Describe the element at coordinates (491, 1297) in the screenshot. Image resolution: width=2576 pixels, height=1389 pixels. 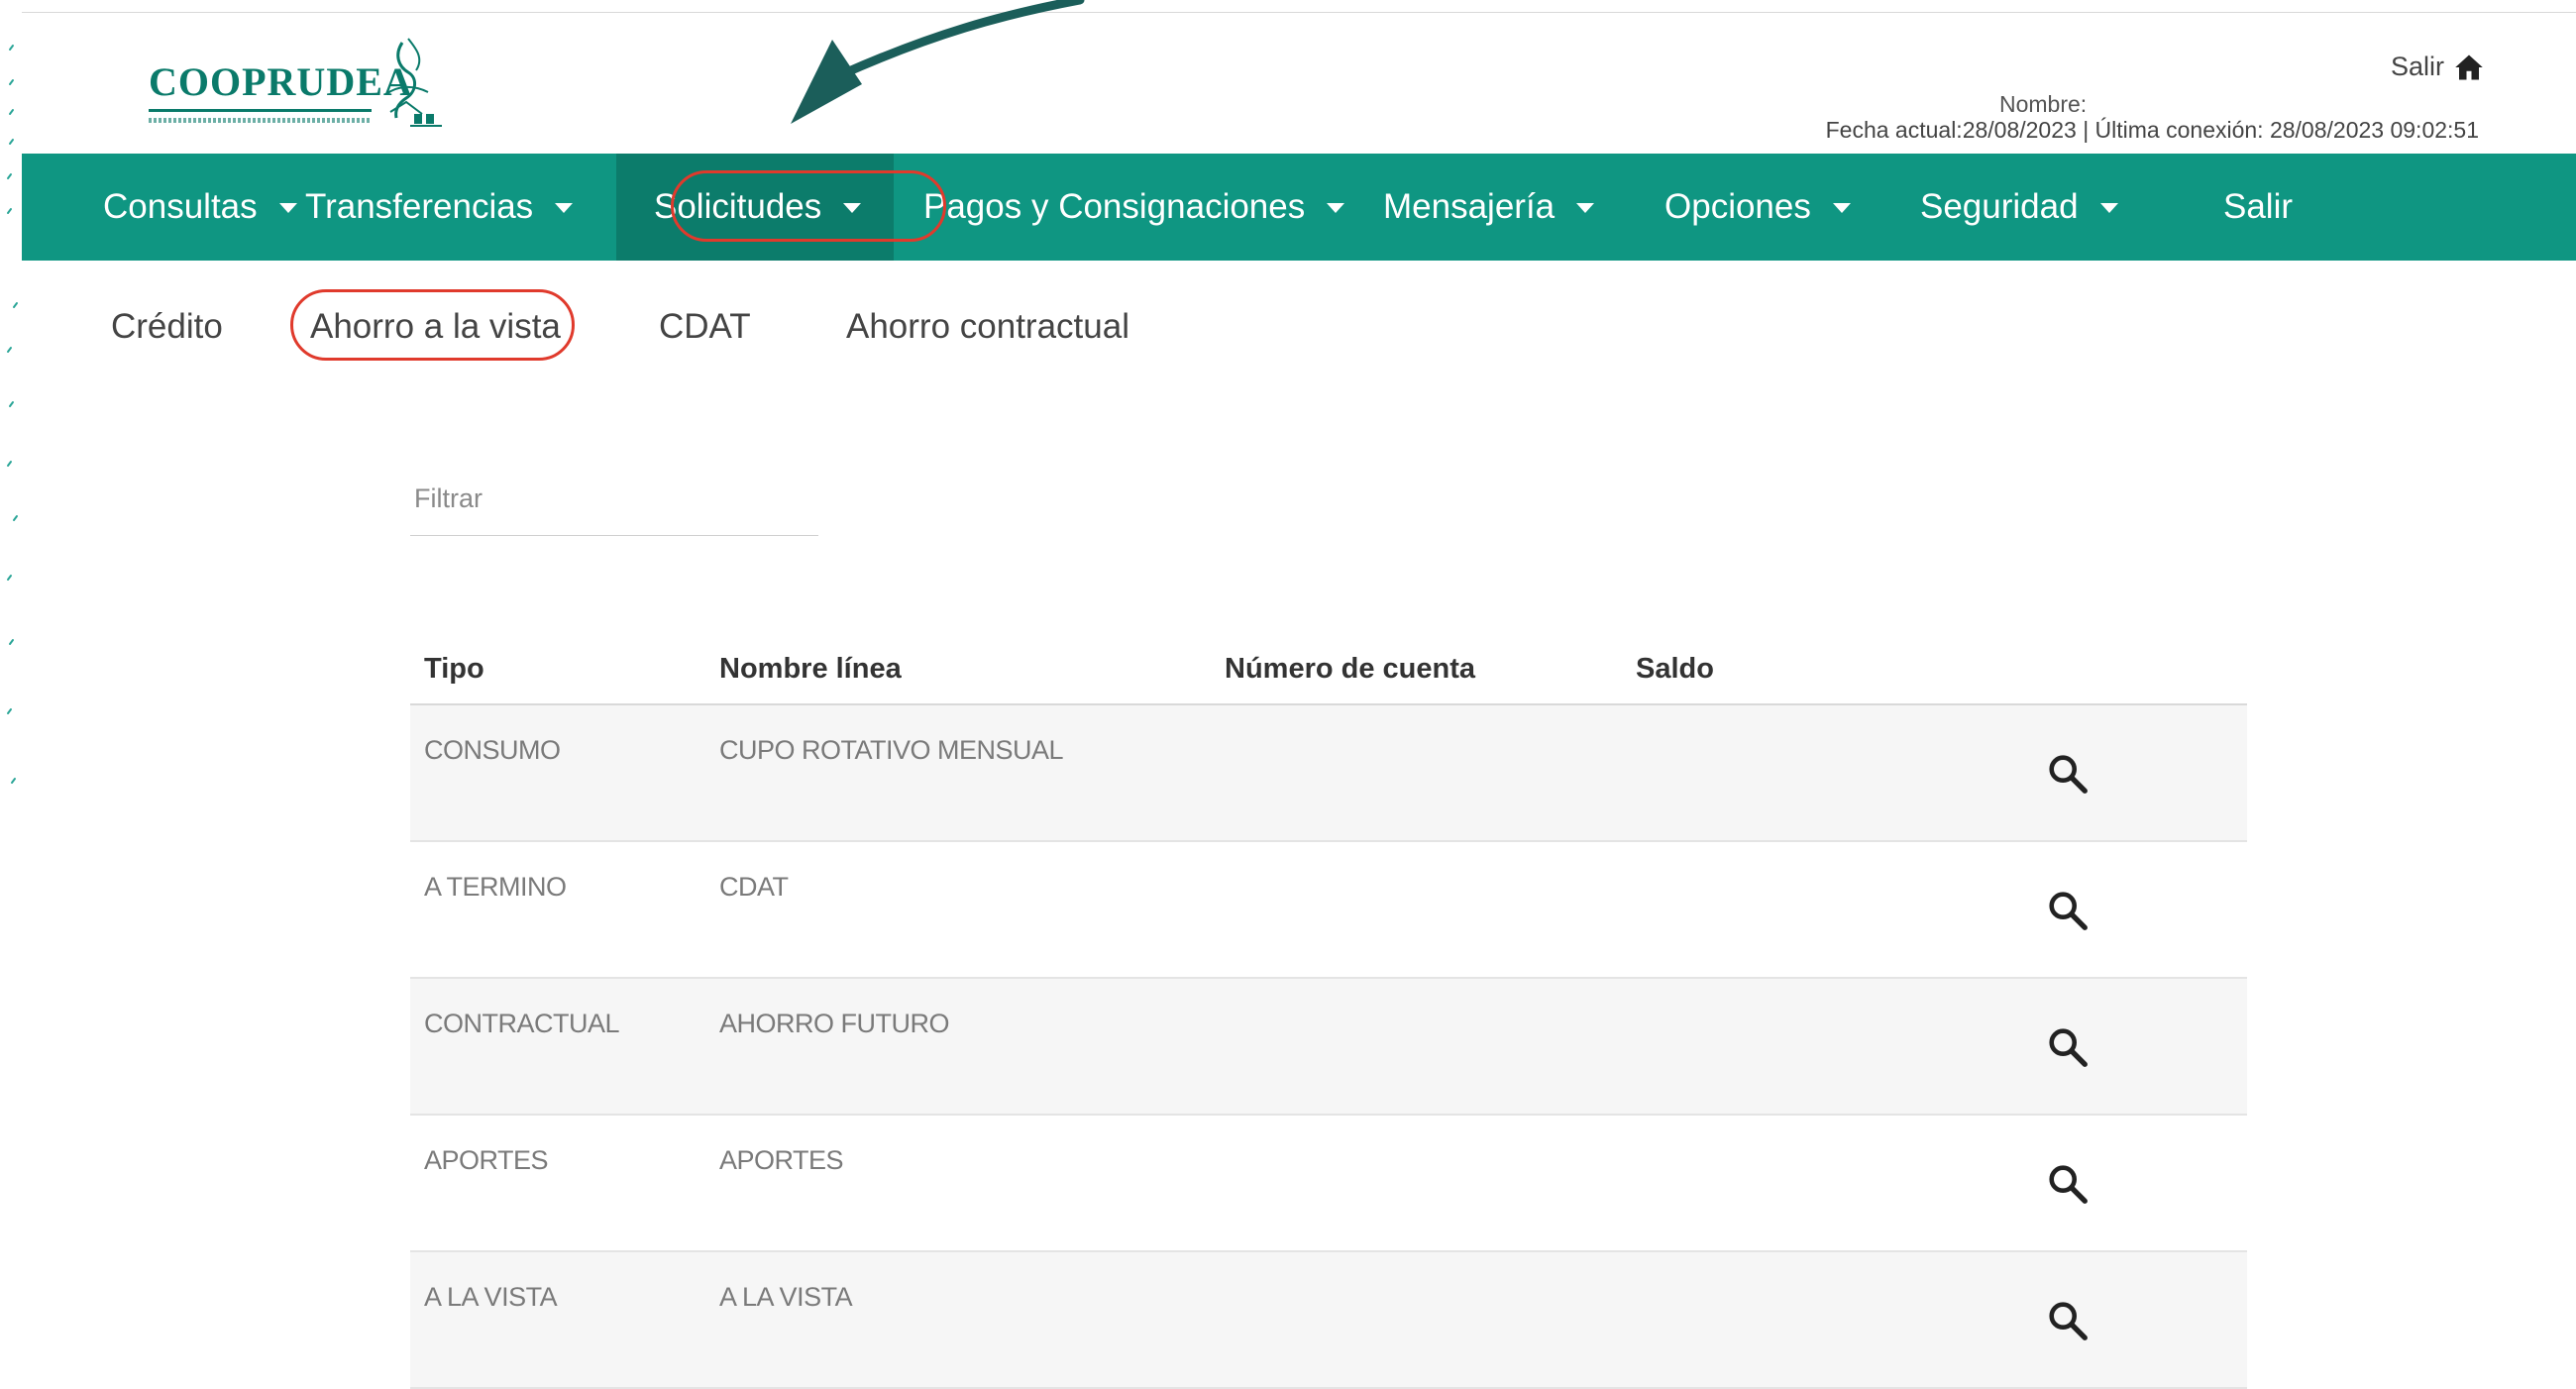
I see `cell-tipo: A LA VISTA` at that location.